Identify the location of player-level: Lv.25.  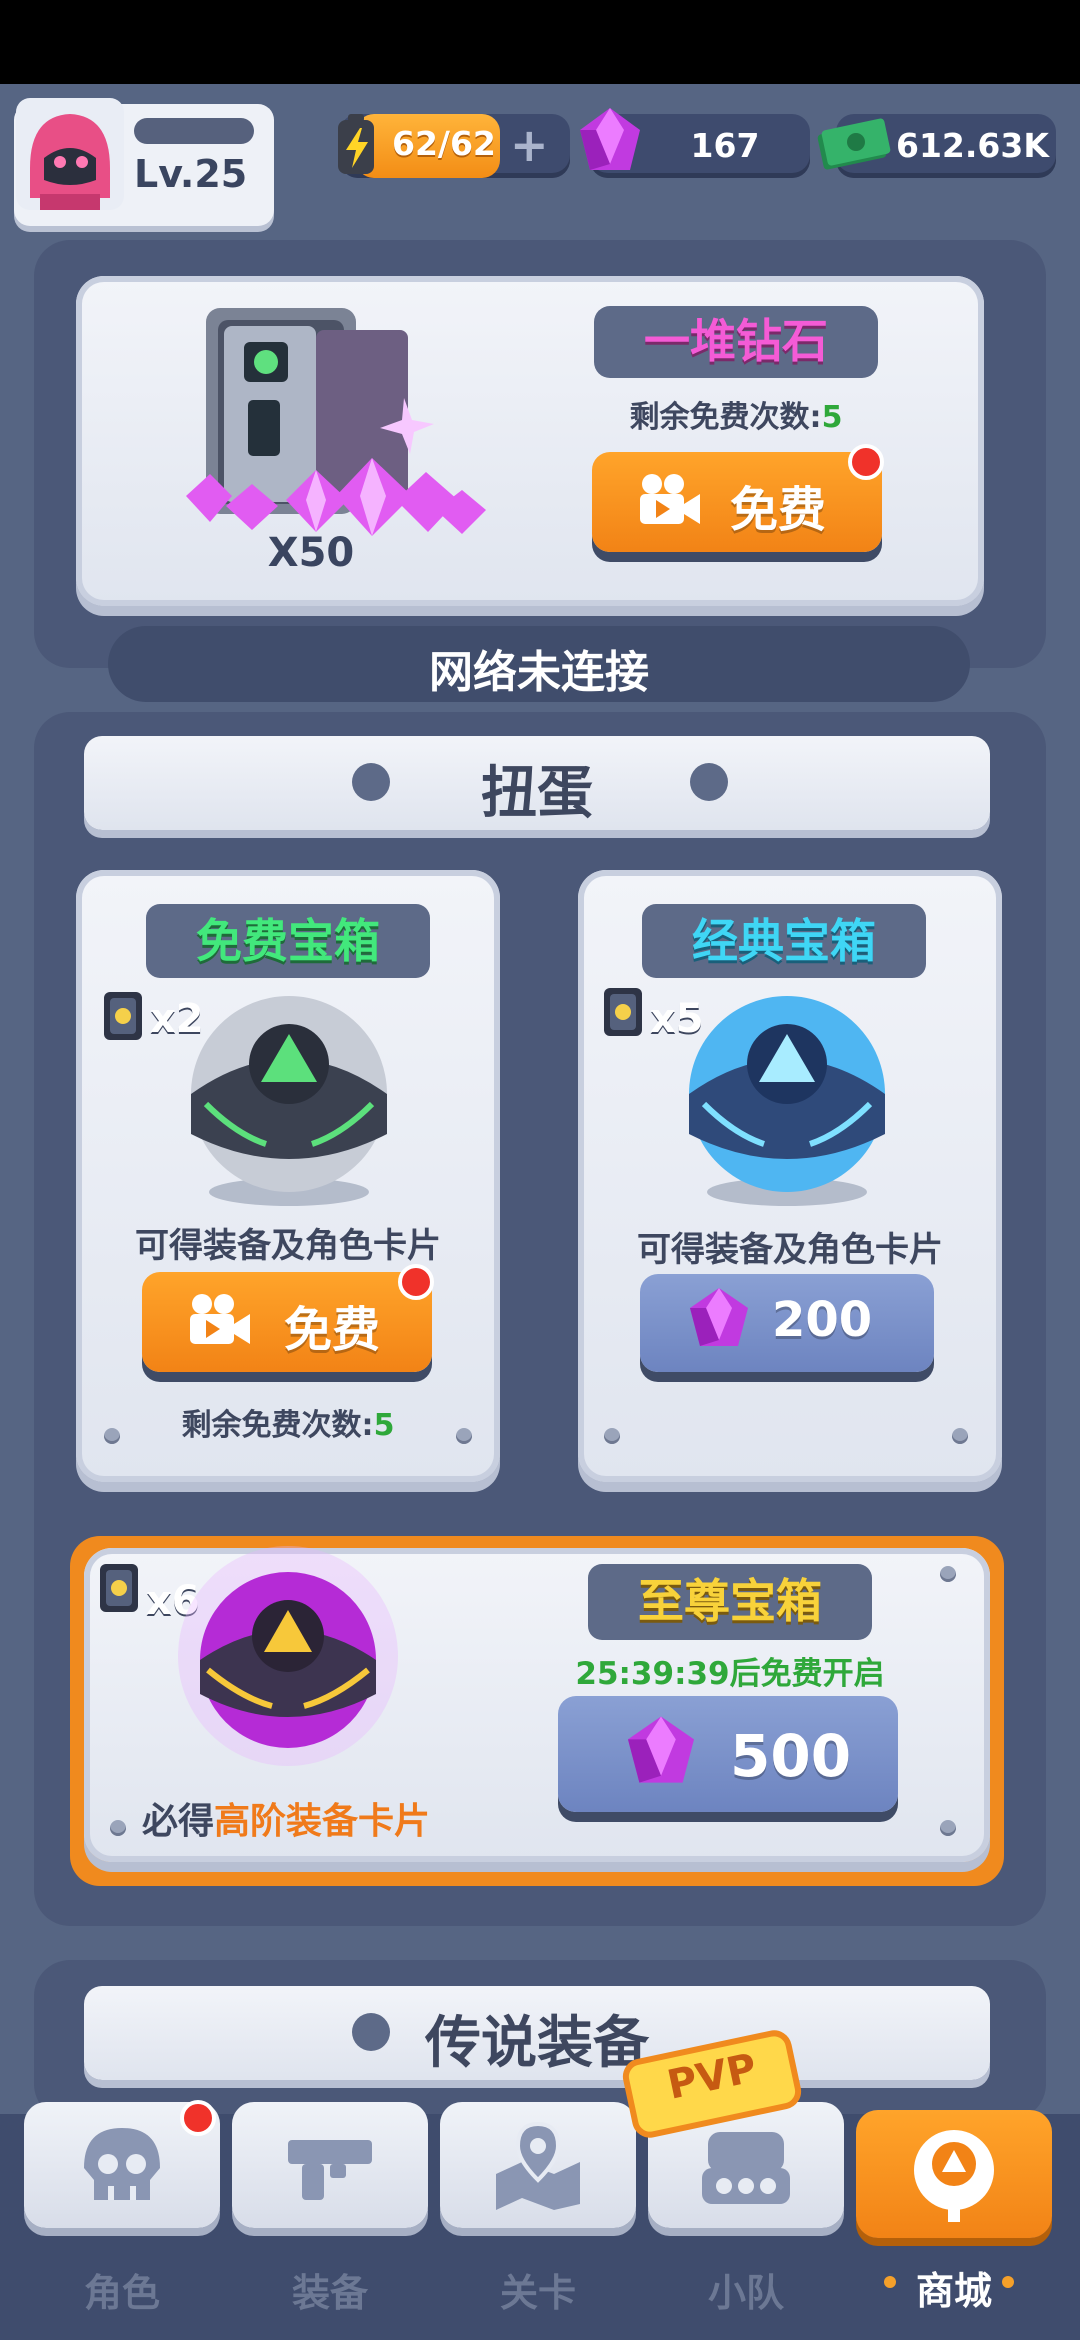
(191, 174).